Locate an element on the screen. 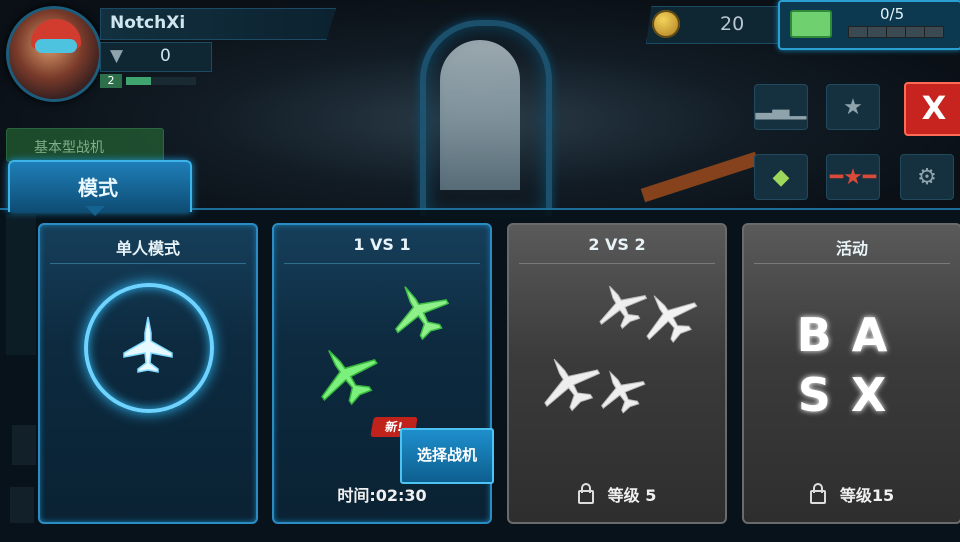  level-requirement: 等级15 is located at coordinates (852, 494).